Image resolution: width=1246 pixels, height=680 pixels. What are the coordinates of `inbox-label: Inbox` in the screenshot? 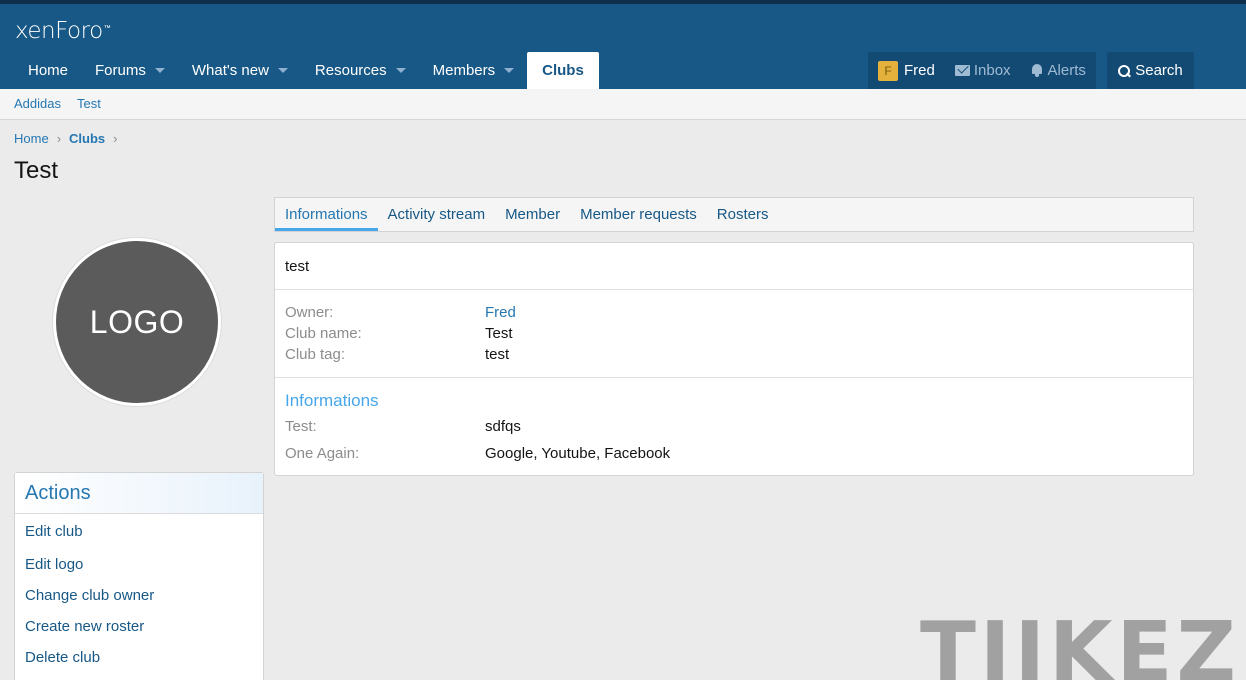 It's located at (992, 70).